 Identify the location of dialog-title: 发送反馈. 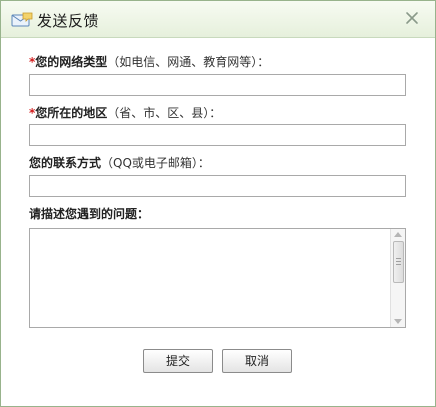
(68, 21).